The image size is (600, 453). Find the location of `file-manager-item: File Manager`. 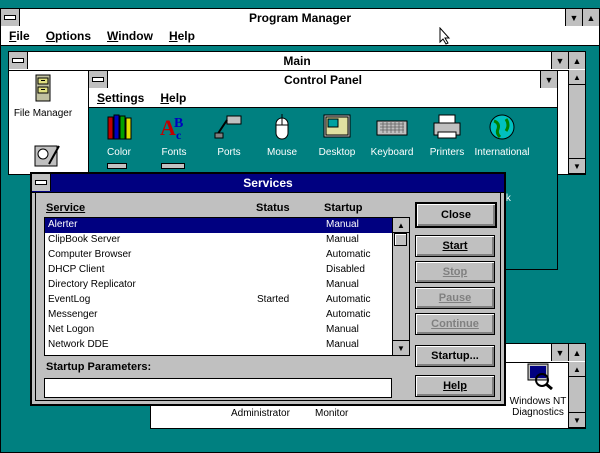

file-manager-item: File Manager is located at coordinates (43, 96).